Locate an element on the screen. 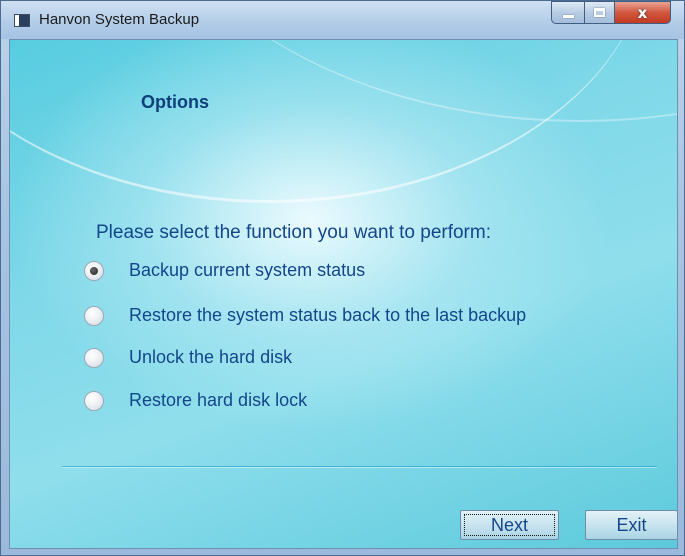 The width and height of the screenshot is (685, 556). radio-label: Restore hard disk lock is located at coordinates (218, 400).